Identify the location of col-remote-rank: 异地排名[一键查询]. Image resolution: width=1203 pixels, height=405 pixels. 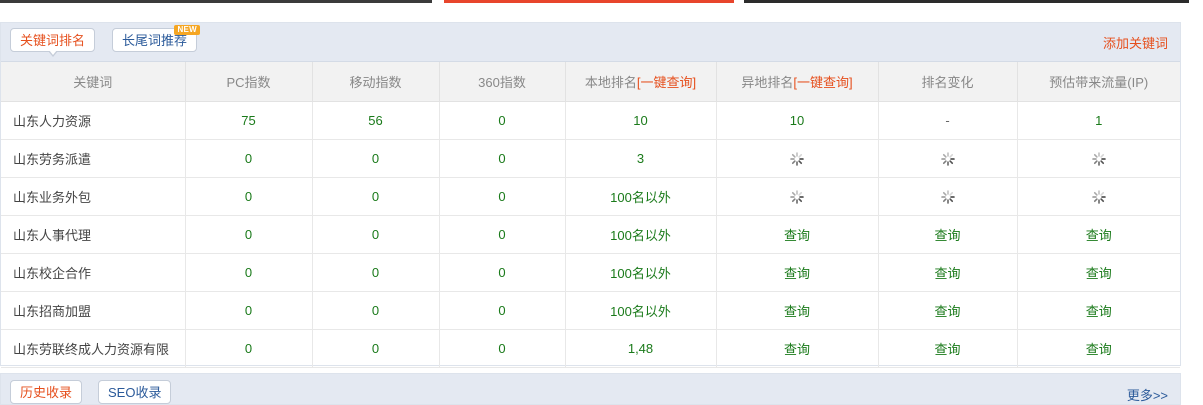
(797, 82).